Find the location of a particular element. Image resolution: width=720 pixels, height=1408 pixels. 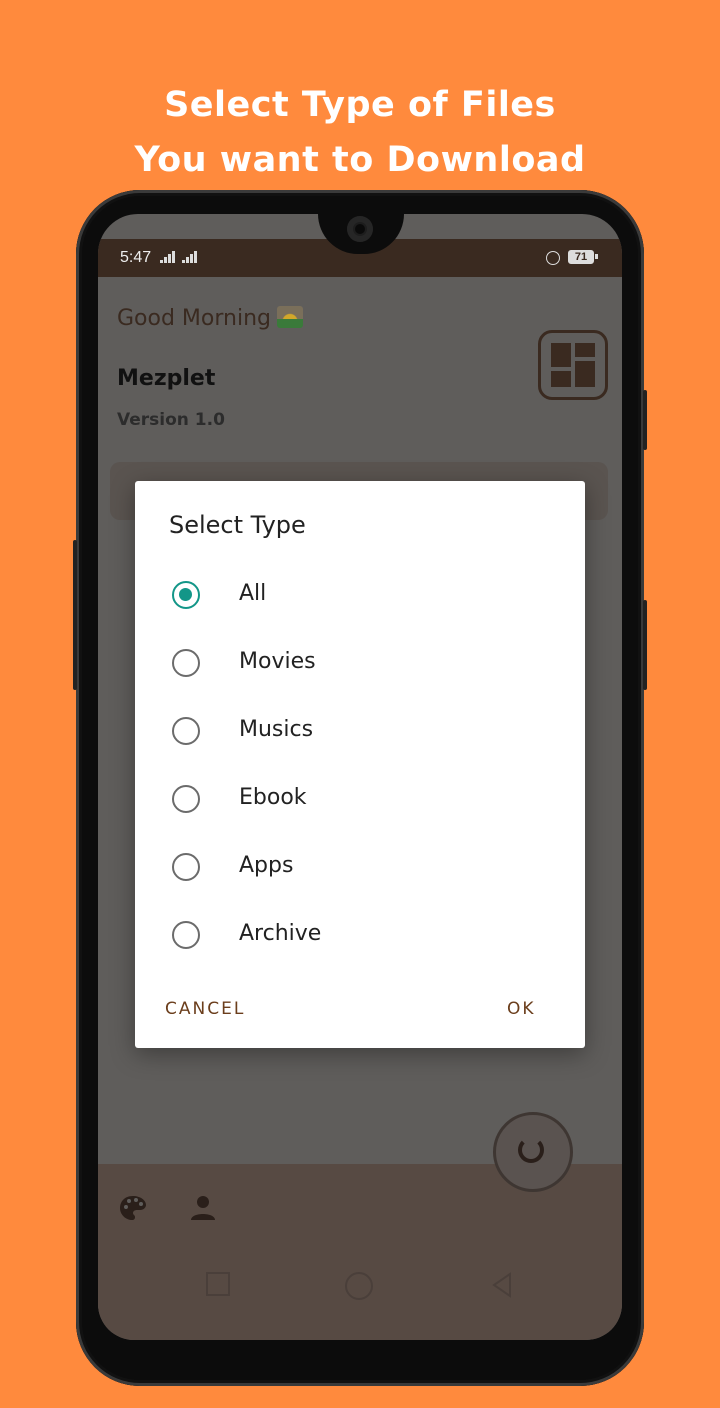

option-musics: Musics is located at coordinates (359, 737).